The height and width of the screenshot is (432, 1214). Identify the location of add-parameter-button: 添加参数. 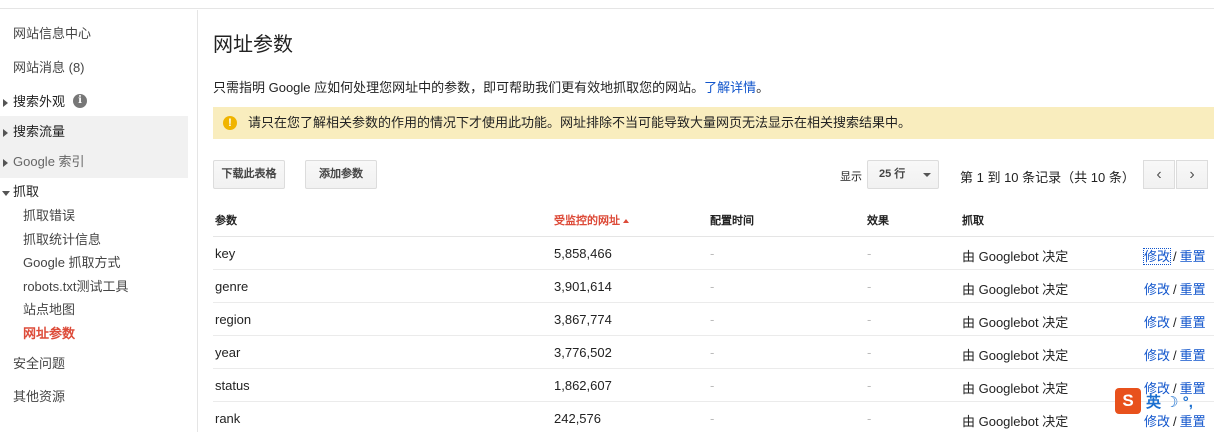
(341, 174).